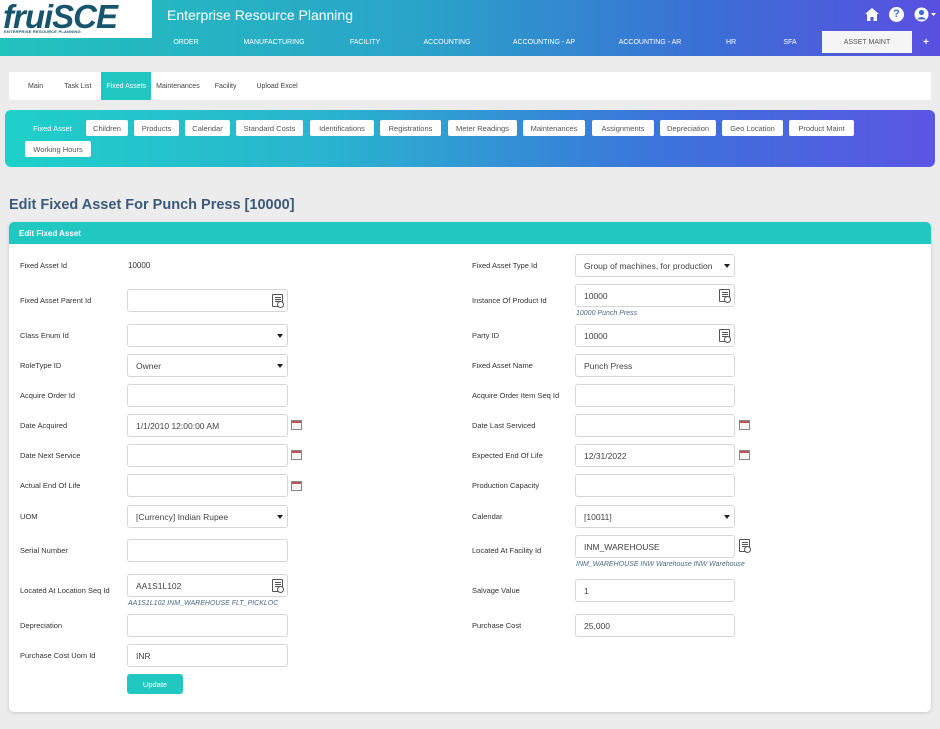 Image resolution: width=940 pixels, height=729 pixels. What do you see at coordinates (207, 365) in the screenshot?
I see `role-type-select: Owner` at bounding box center [207, 365].